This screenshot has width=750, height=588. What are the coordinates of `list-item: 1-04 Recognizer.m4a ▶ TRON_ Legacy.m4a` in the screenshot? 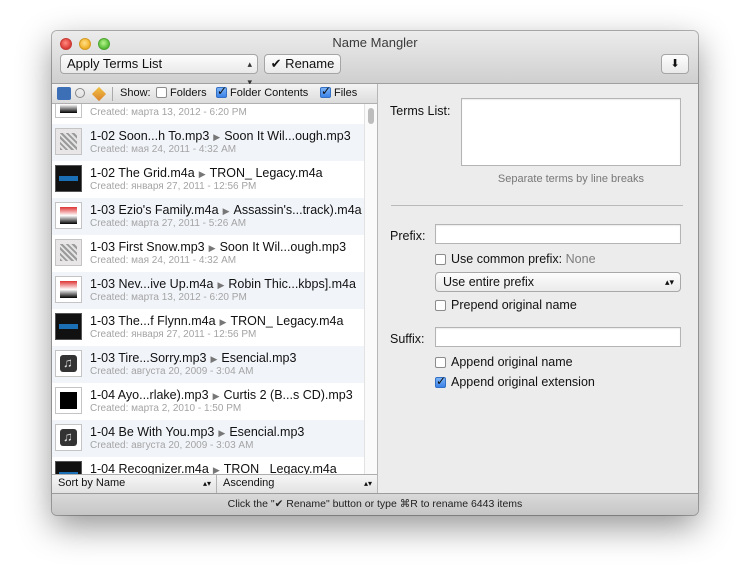 It's located at (208, 465).